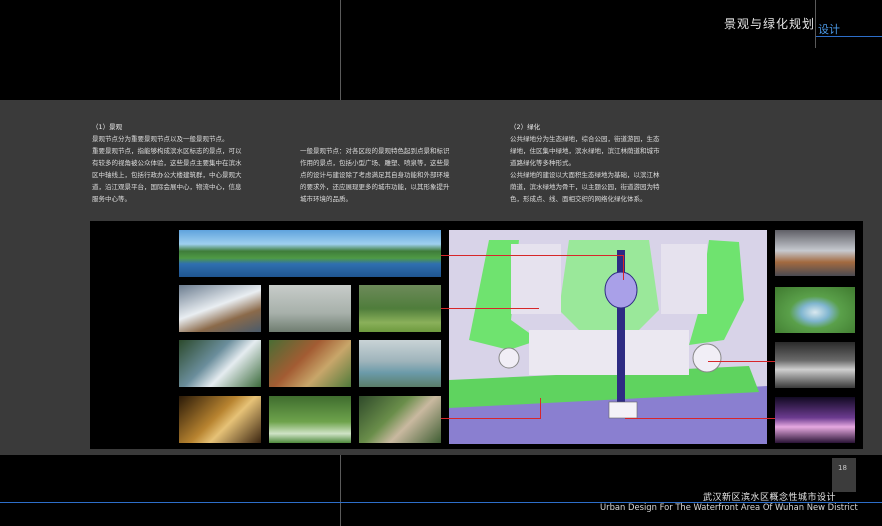 The height and width of the screenshot is (526, 882). I want to click on plan-plaza-circle-west, so click(509, 358).